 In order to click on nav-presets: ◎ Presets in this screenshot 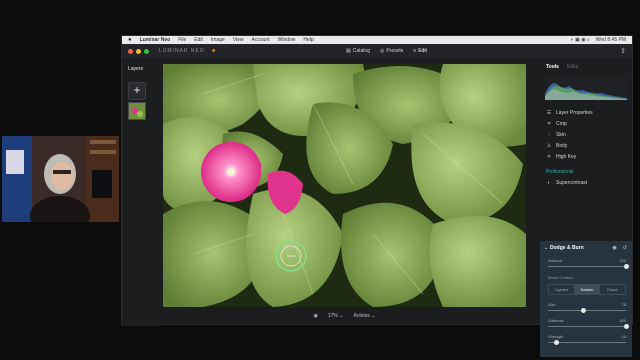, I will do `click(391, 51)`.